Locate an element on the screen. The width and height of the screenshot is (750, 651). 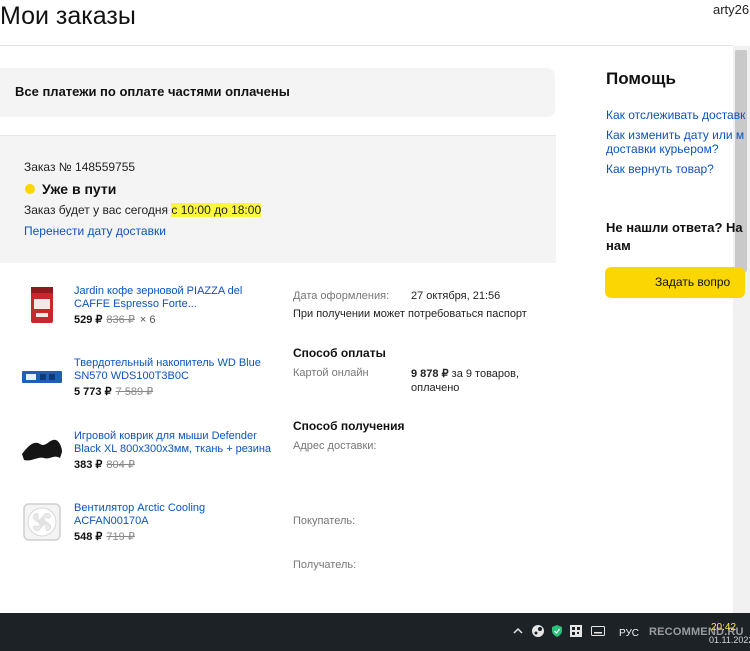
shield-check-icon is located at coordinates (557, 631).